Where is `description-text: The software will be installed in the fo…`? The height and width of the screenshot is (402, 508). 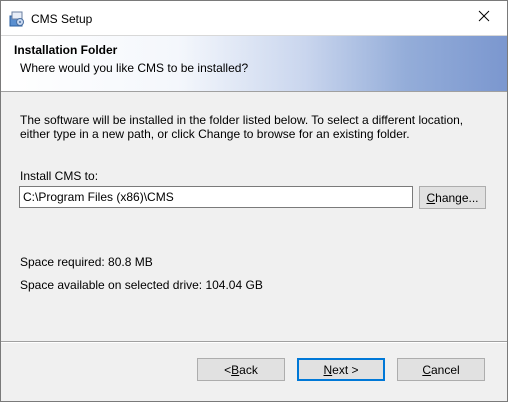
description-text: The software will be installed in the fo… is located at coordinates (242, 127).